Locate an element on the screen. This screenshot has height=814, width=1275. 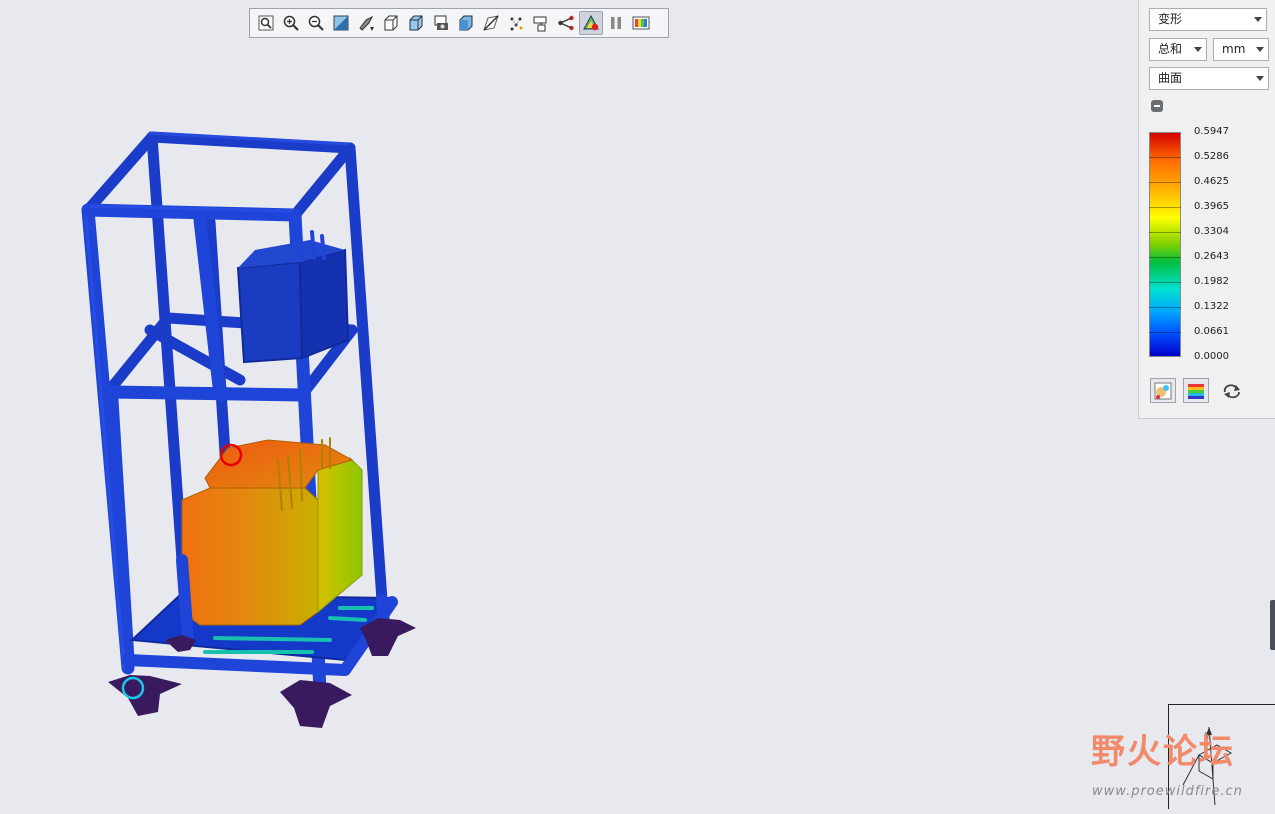
connections-button is located at coordinates (566, 23).